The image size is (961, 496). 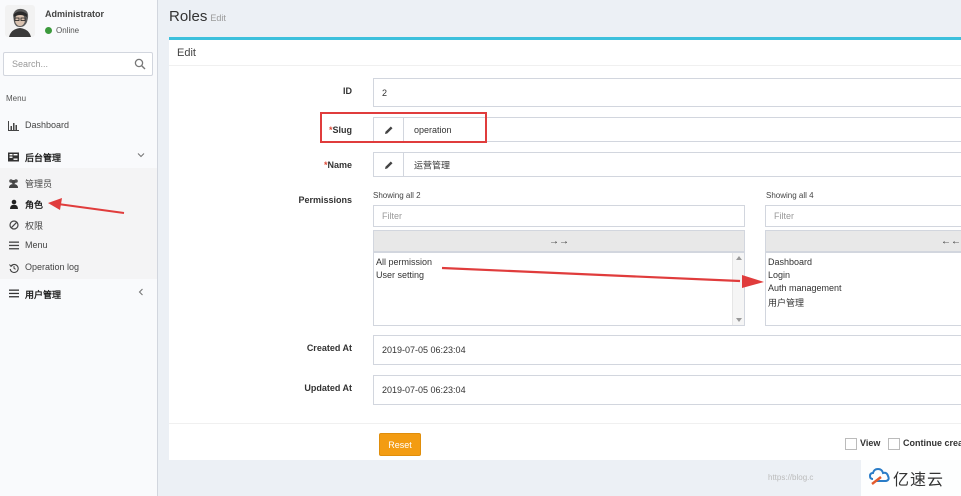 What do you see at coordinates (52, 267) in the screenshot?
I see `sidebar-item-label: Operation log` at bounding box center [52, 267].